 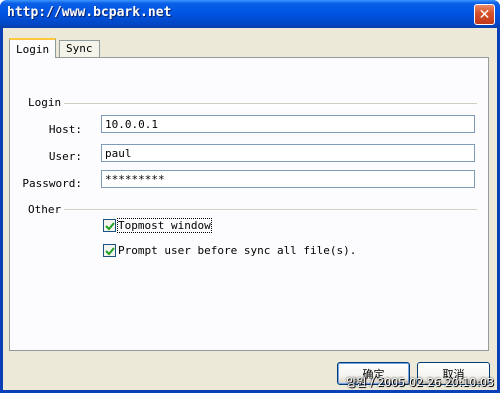 I want to click on topmost-window-label: Topmost window, so click(x=164, y=225).